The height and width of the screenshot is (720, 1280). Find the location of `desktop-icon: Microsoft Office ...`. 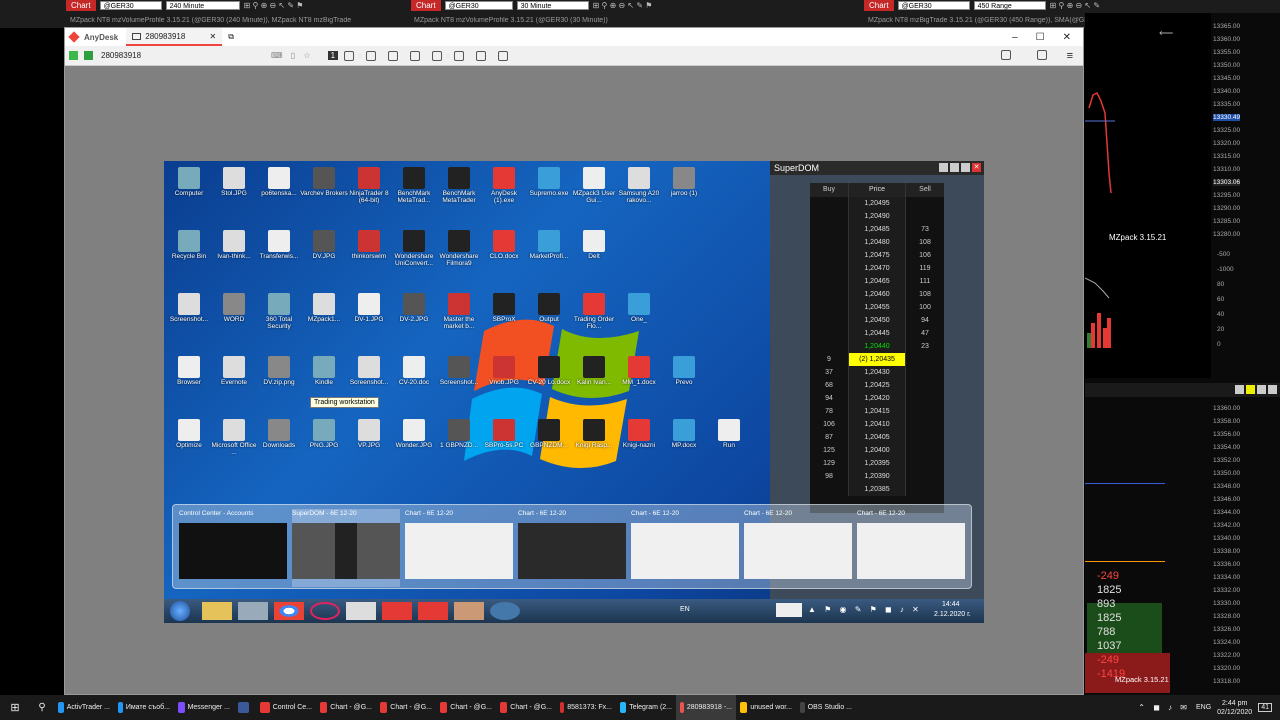

desktop-icon: Microsoft Office ... is located at coordinates (234, 437).